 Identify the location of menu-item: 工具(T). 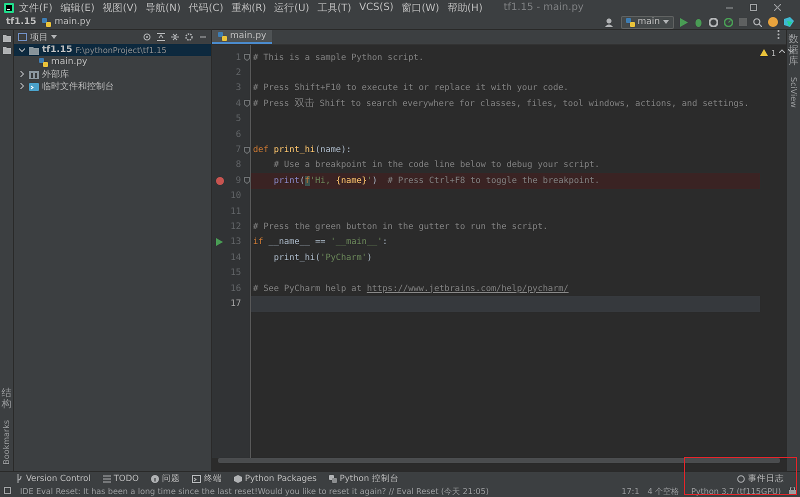
(334, 7).